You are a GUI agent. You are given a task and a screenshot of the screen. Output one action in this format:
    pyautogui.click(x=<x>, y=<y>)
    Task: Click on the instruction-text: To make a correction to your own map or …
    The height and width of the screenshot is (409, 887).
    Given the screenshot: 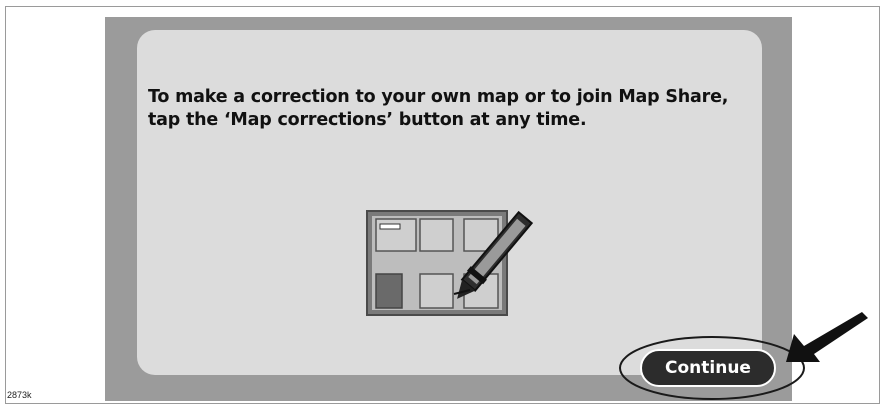 What is the action you would take?
    pyautogui.click(x=453, y=109)
    